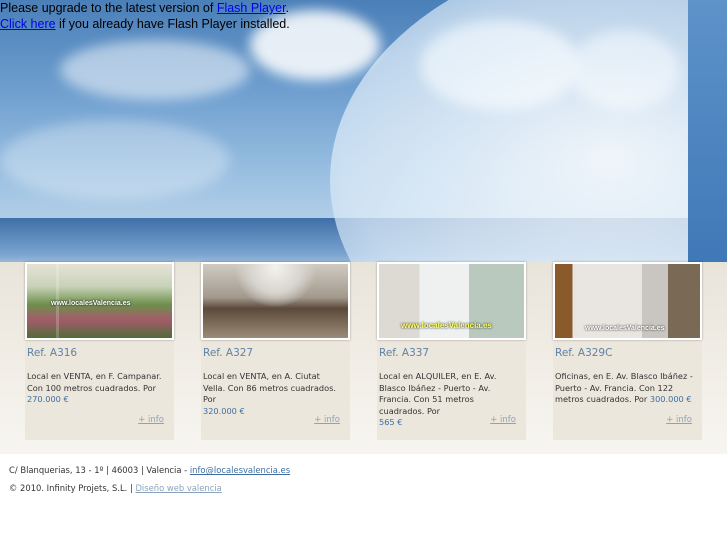 The height and width of the screenshot is (545, 727). I want to click on flash-notice-text: Please upgrade to the latest version of, so click(108, 8).